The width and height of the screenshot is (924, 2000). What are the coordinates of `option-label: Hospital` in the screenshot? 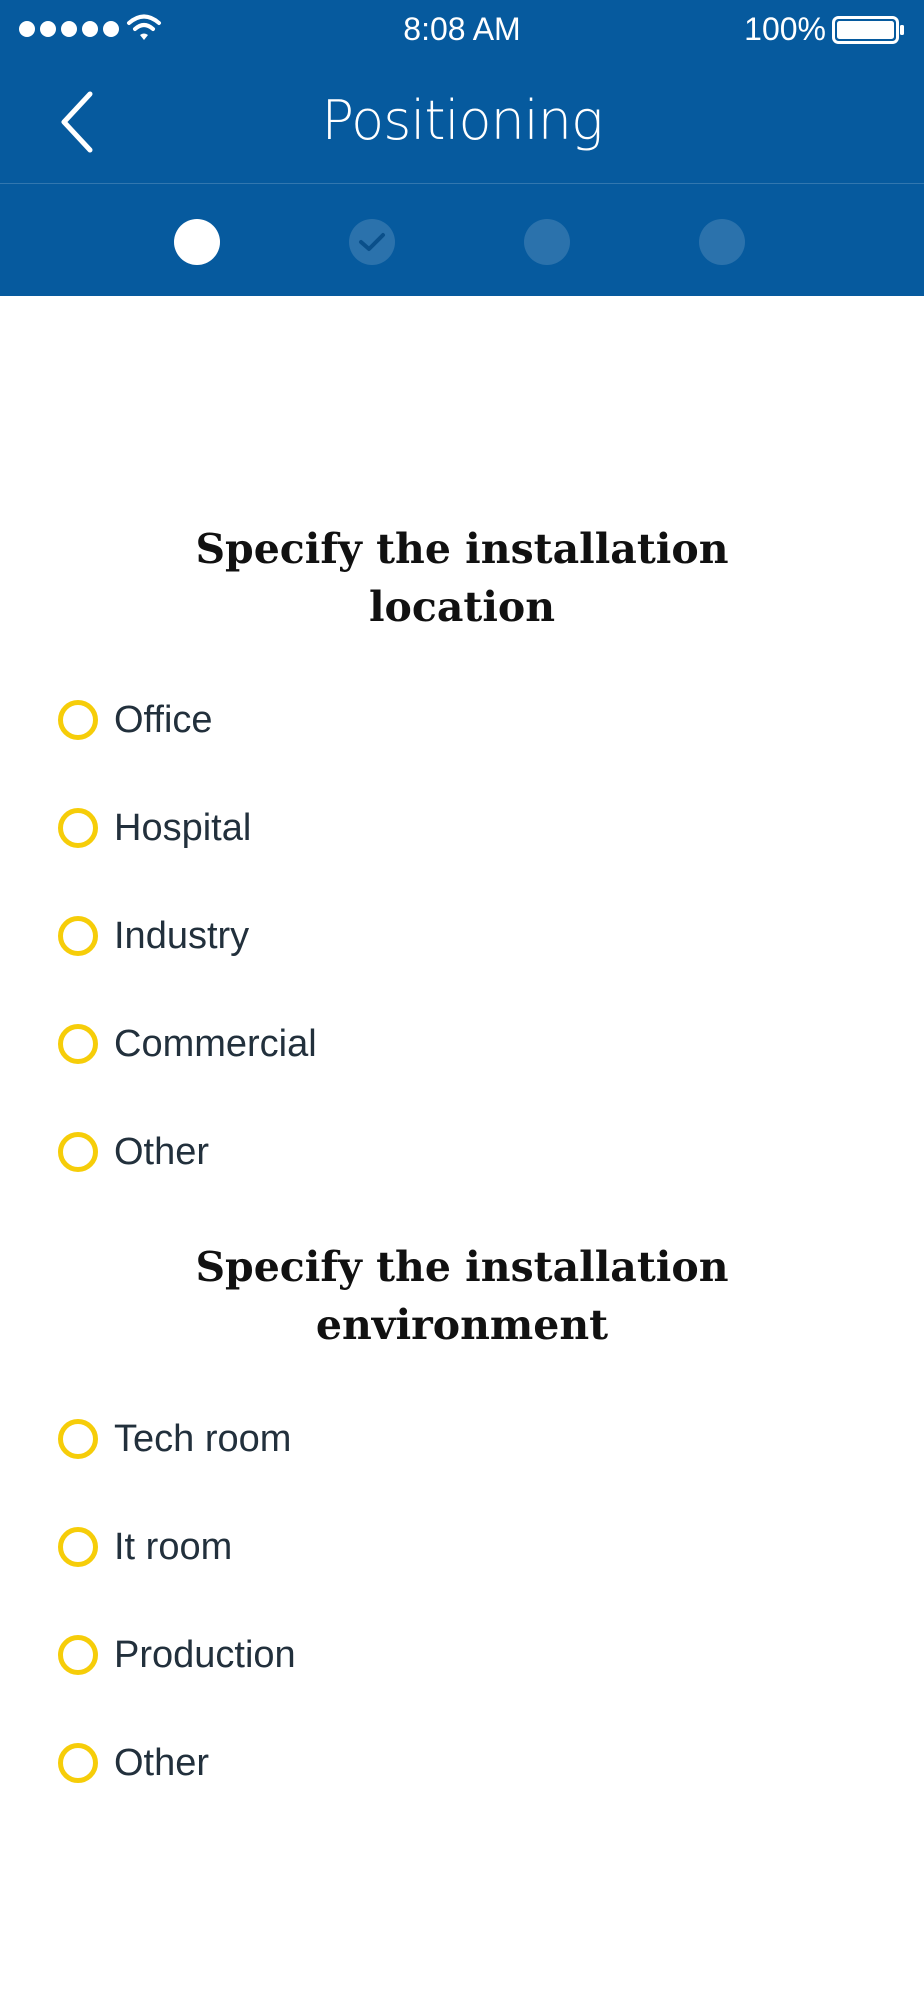 It's located at (183, 827).